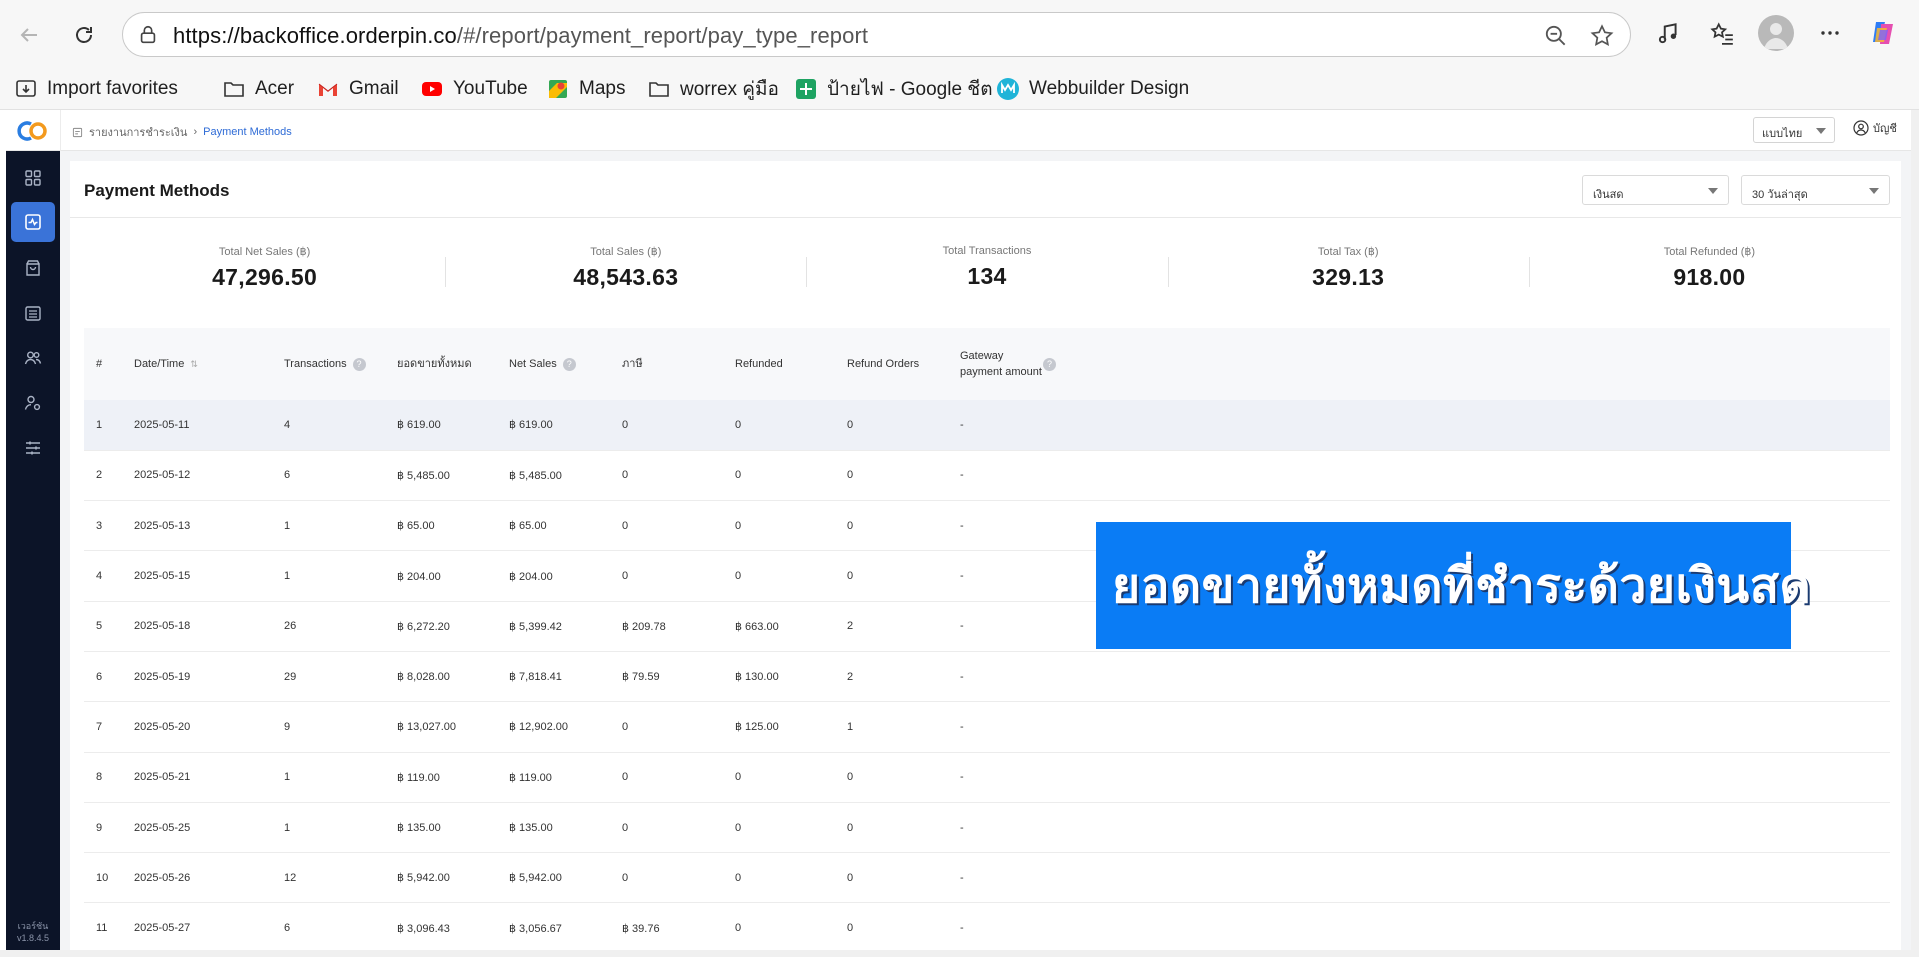 Image resolution: width=1919 pixels, height=957 pixels. I want to click on table-row: 2 2025-05-12 6 ฿ 5,485.00 ฿ 5,485.00 0 0 0 -, so click(987, 475).